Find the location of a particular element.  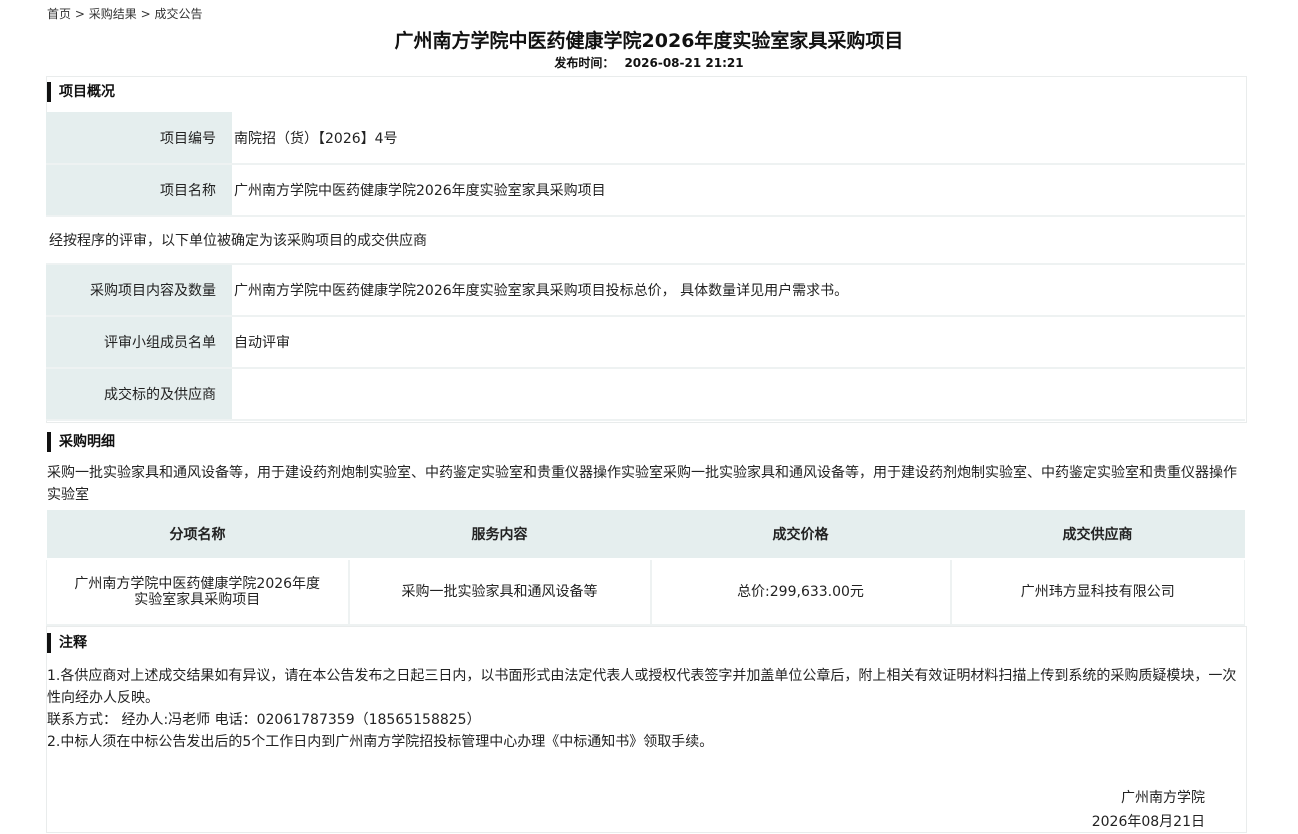

supplier-cell: 广州玮方显科技有限公司 is located at coordinates (1097, 592).